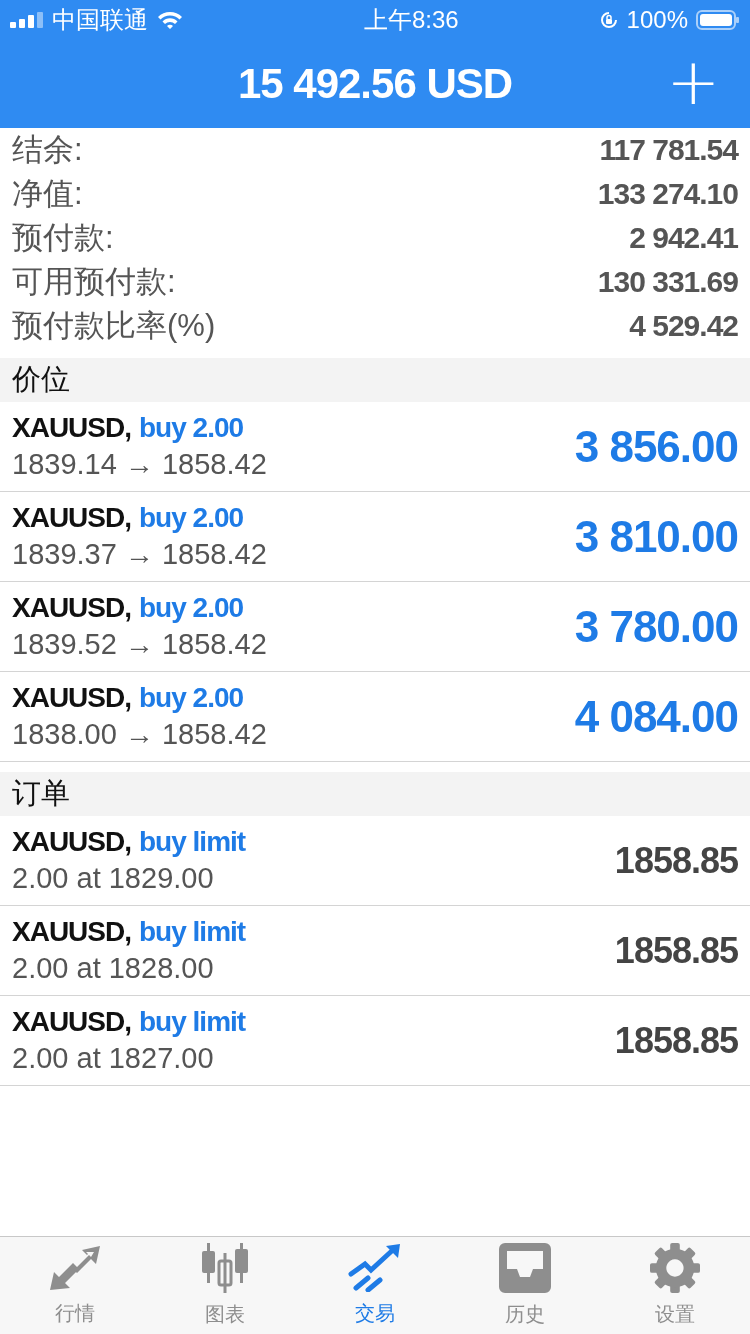 The width and height of the screenshot is (750, 1334). Describe the element at coordinates (375, 84) in the screenshot. I see `balance-title: 15 492.56 USD` at that location.